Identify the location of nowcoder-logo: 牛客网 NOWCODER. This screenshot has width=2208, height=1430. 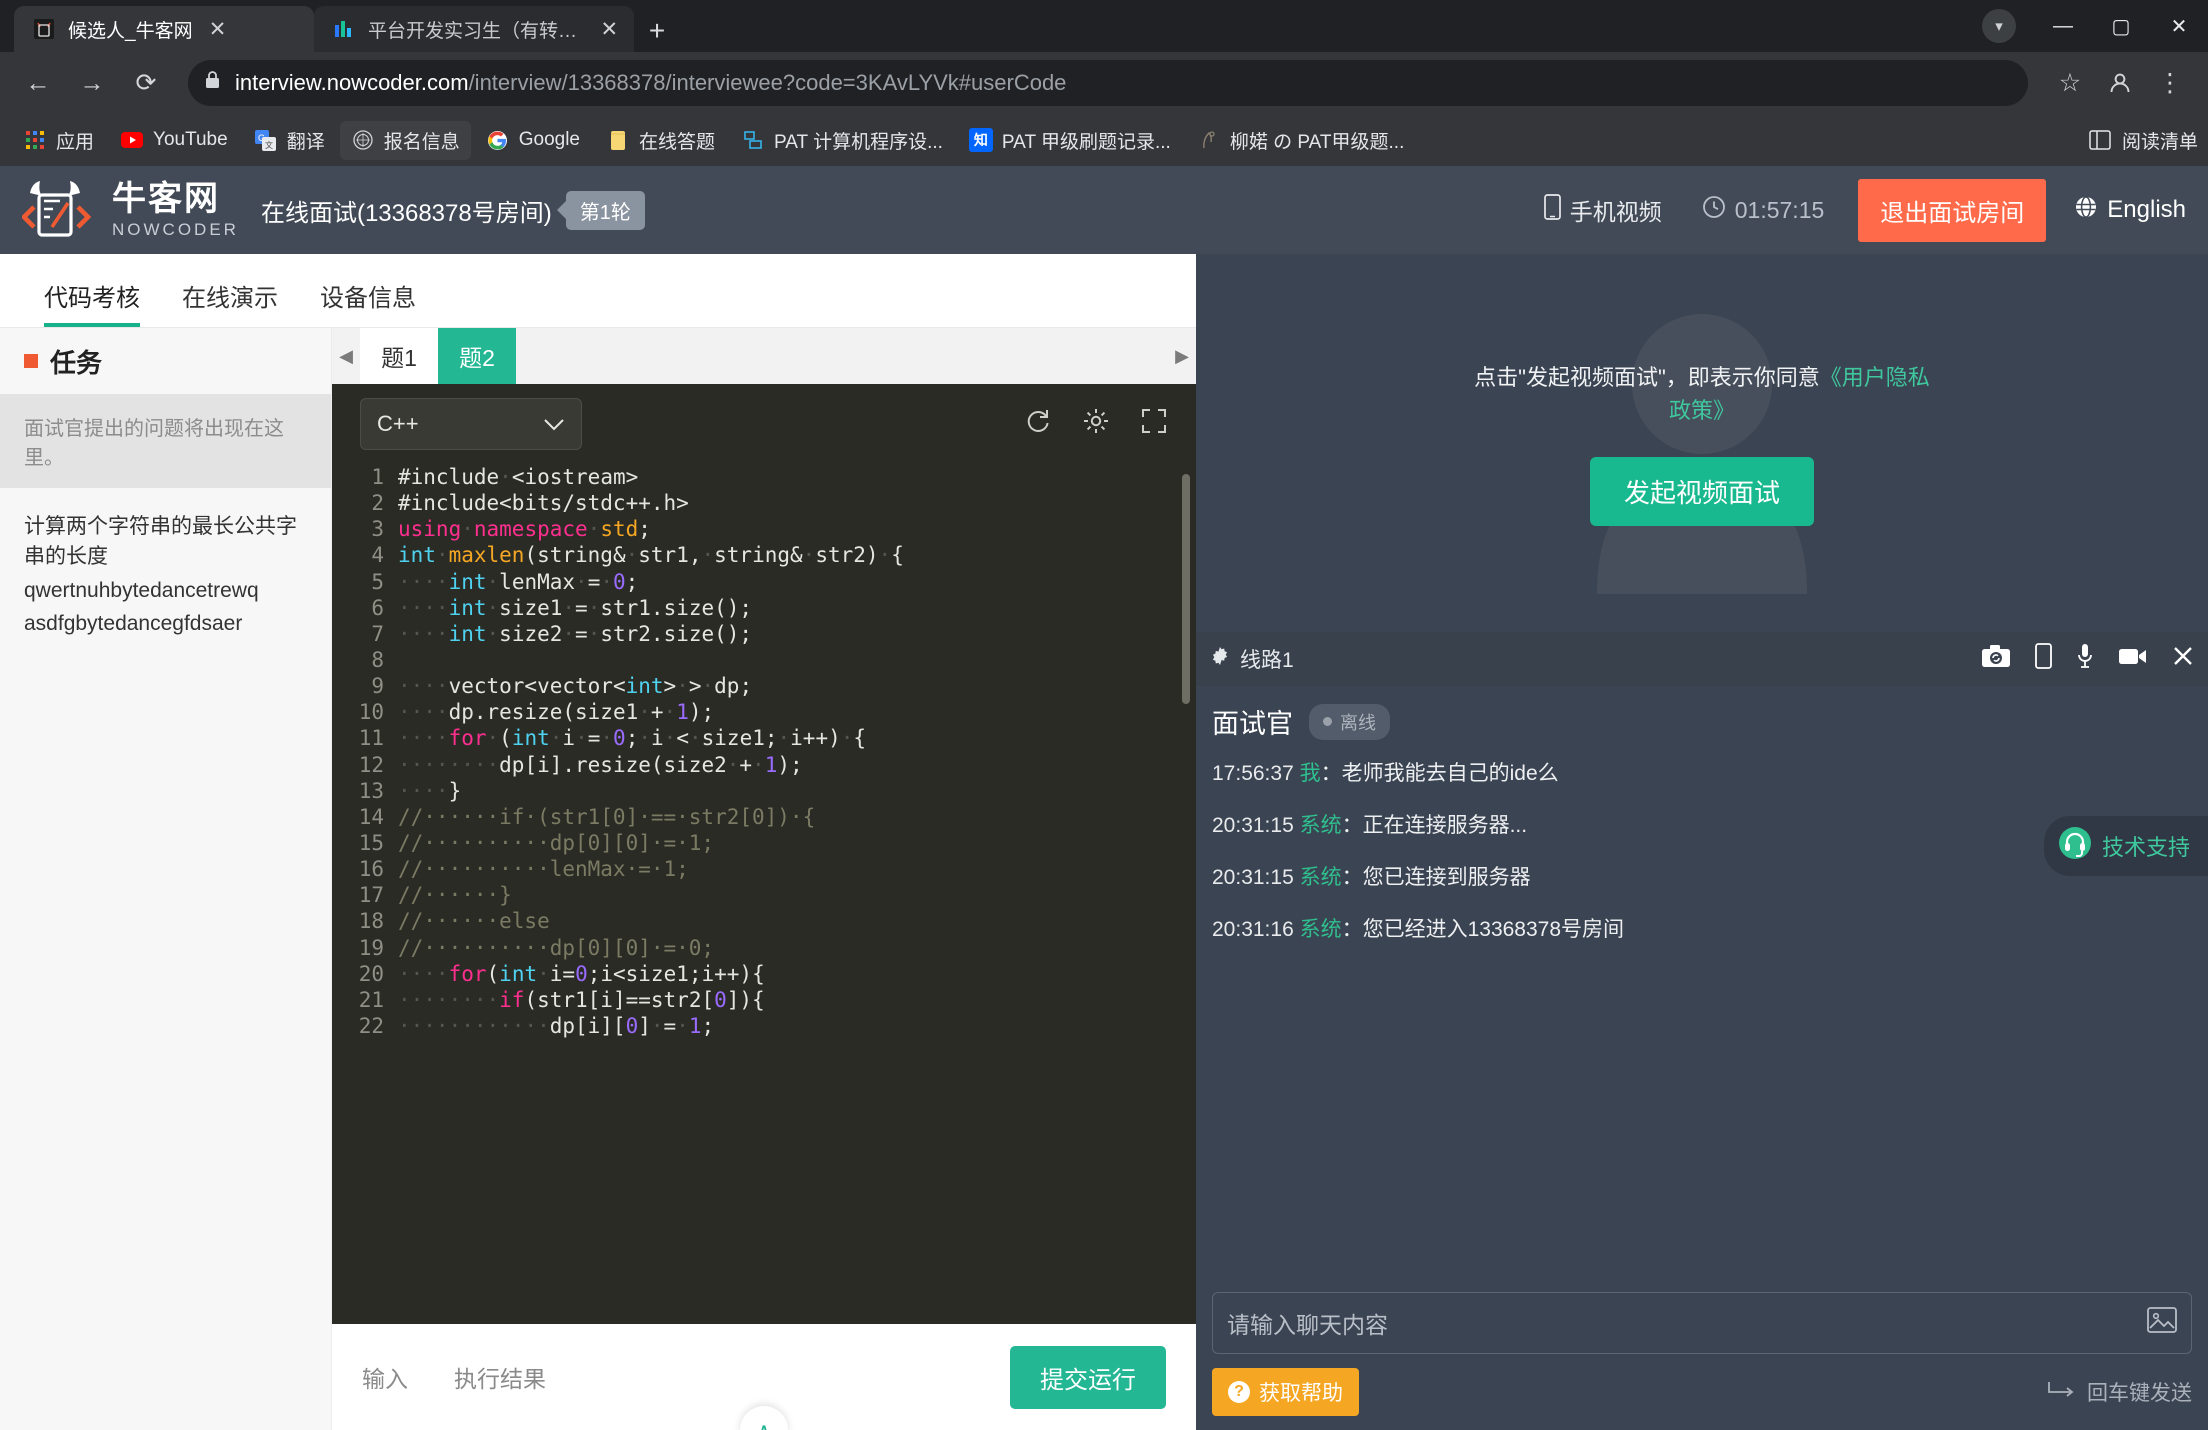
(129, 210).